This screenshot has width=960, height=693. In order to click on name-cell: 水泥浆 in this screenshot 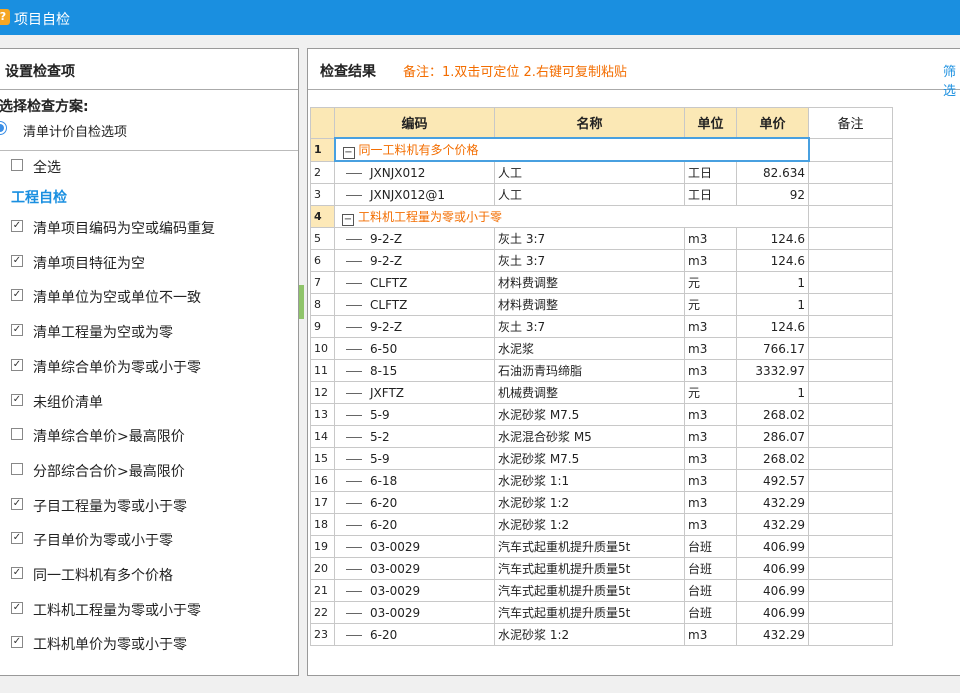, I will do `click(589, 348)`.